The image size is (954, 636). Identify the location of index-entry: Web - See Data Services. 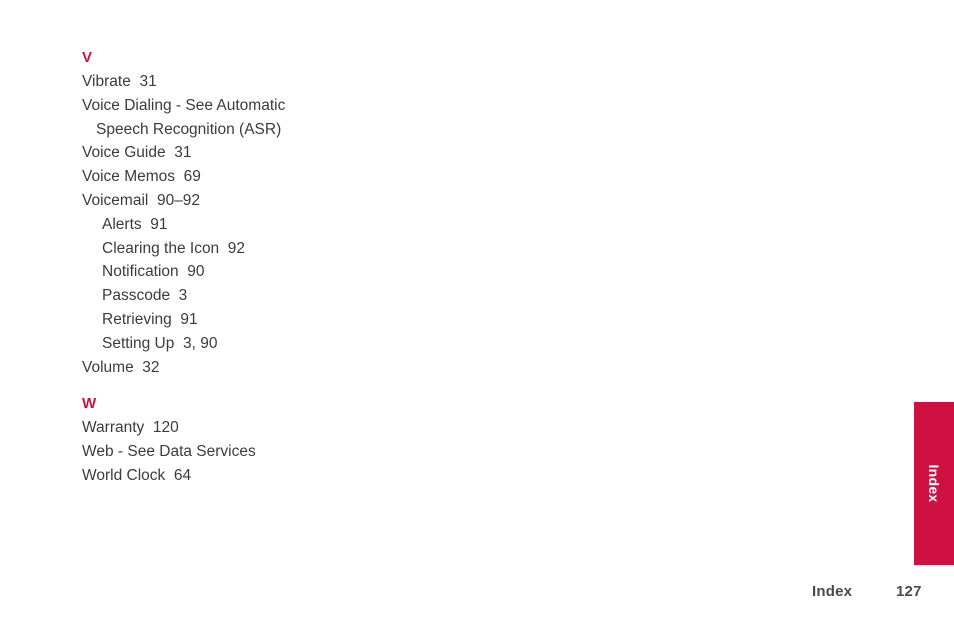
(169, 452).